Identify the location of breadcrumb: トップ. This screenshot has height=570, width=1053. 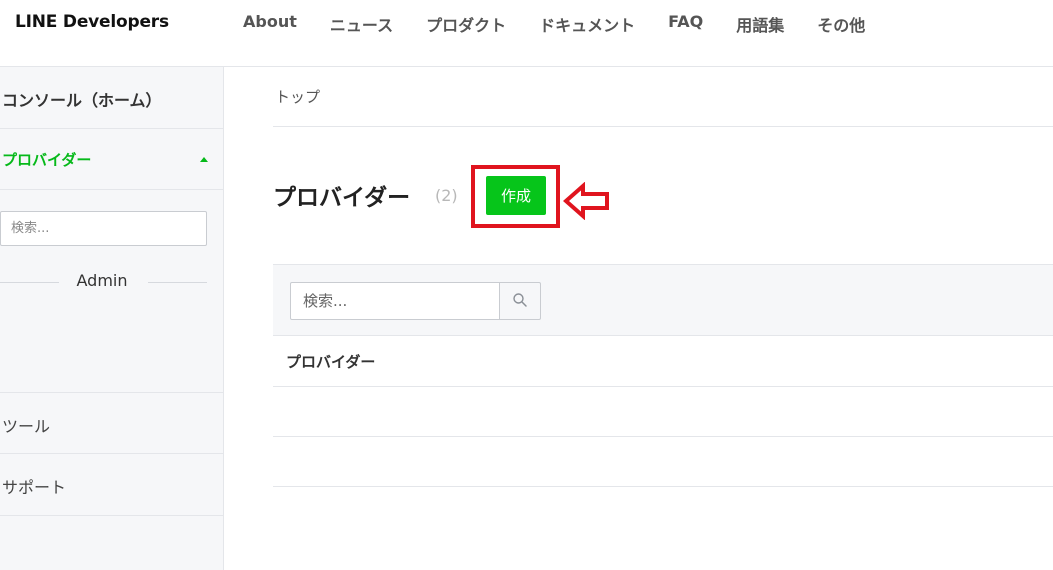
(297, 96).